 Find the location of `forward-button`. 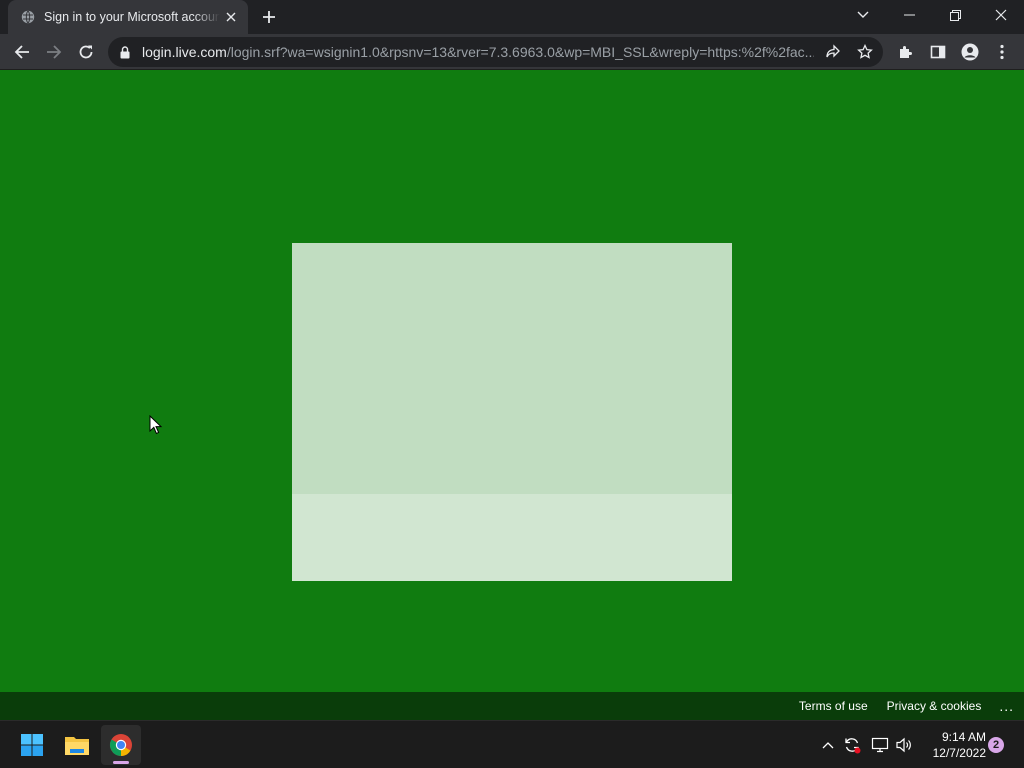

forward-button is located at coordinates (54, 52).